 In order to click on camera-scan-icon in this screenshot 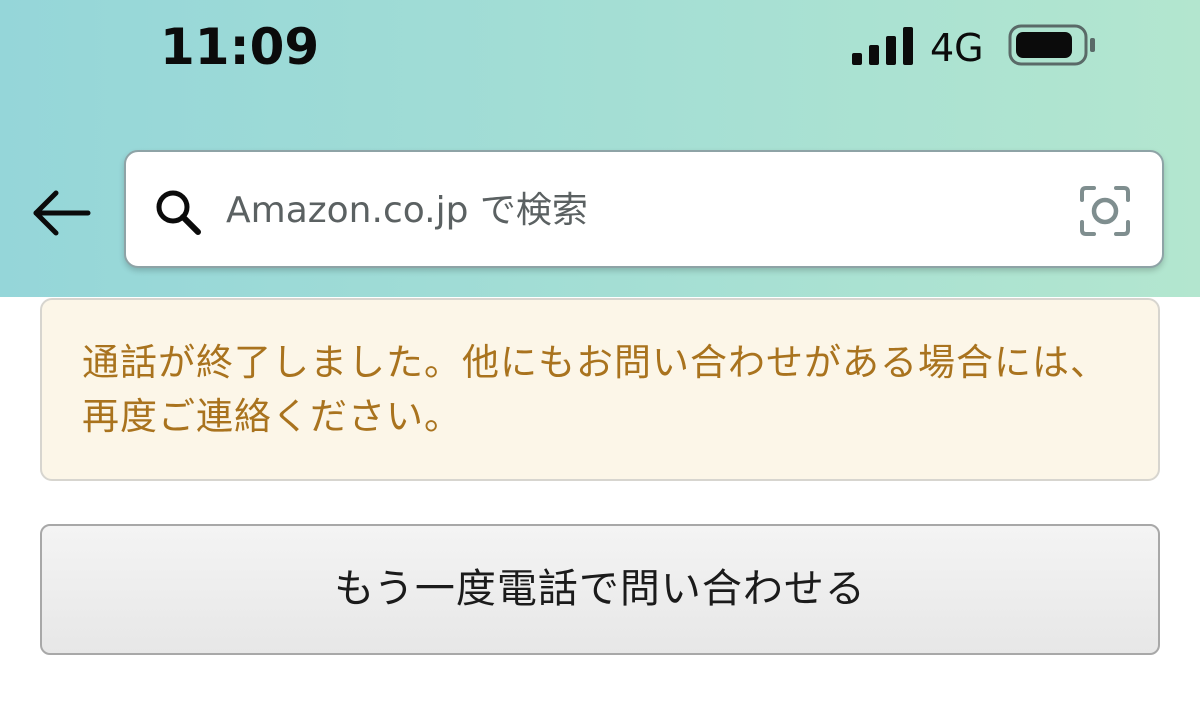, I will do `click(1105, 211)`.